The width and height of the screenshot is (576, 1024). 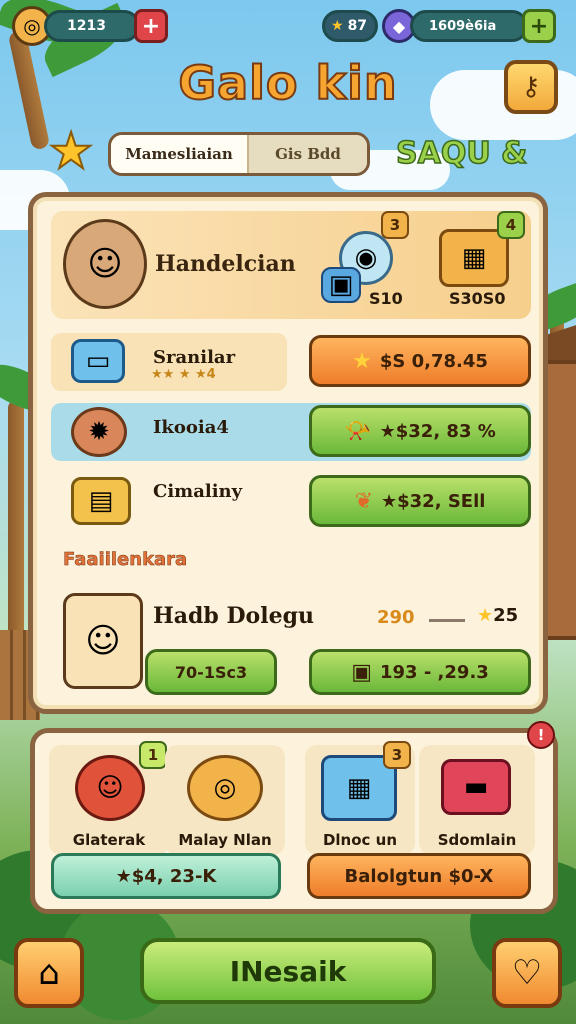 What do you see at coordinates (225, 264) in the screenshot?
I see `hero-name: Handelcian` at bounding box center [225, 264].